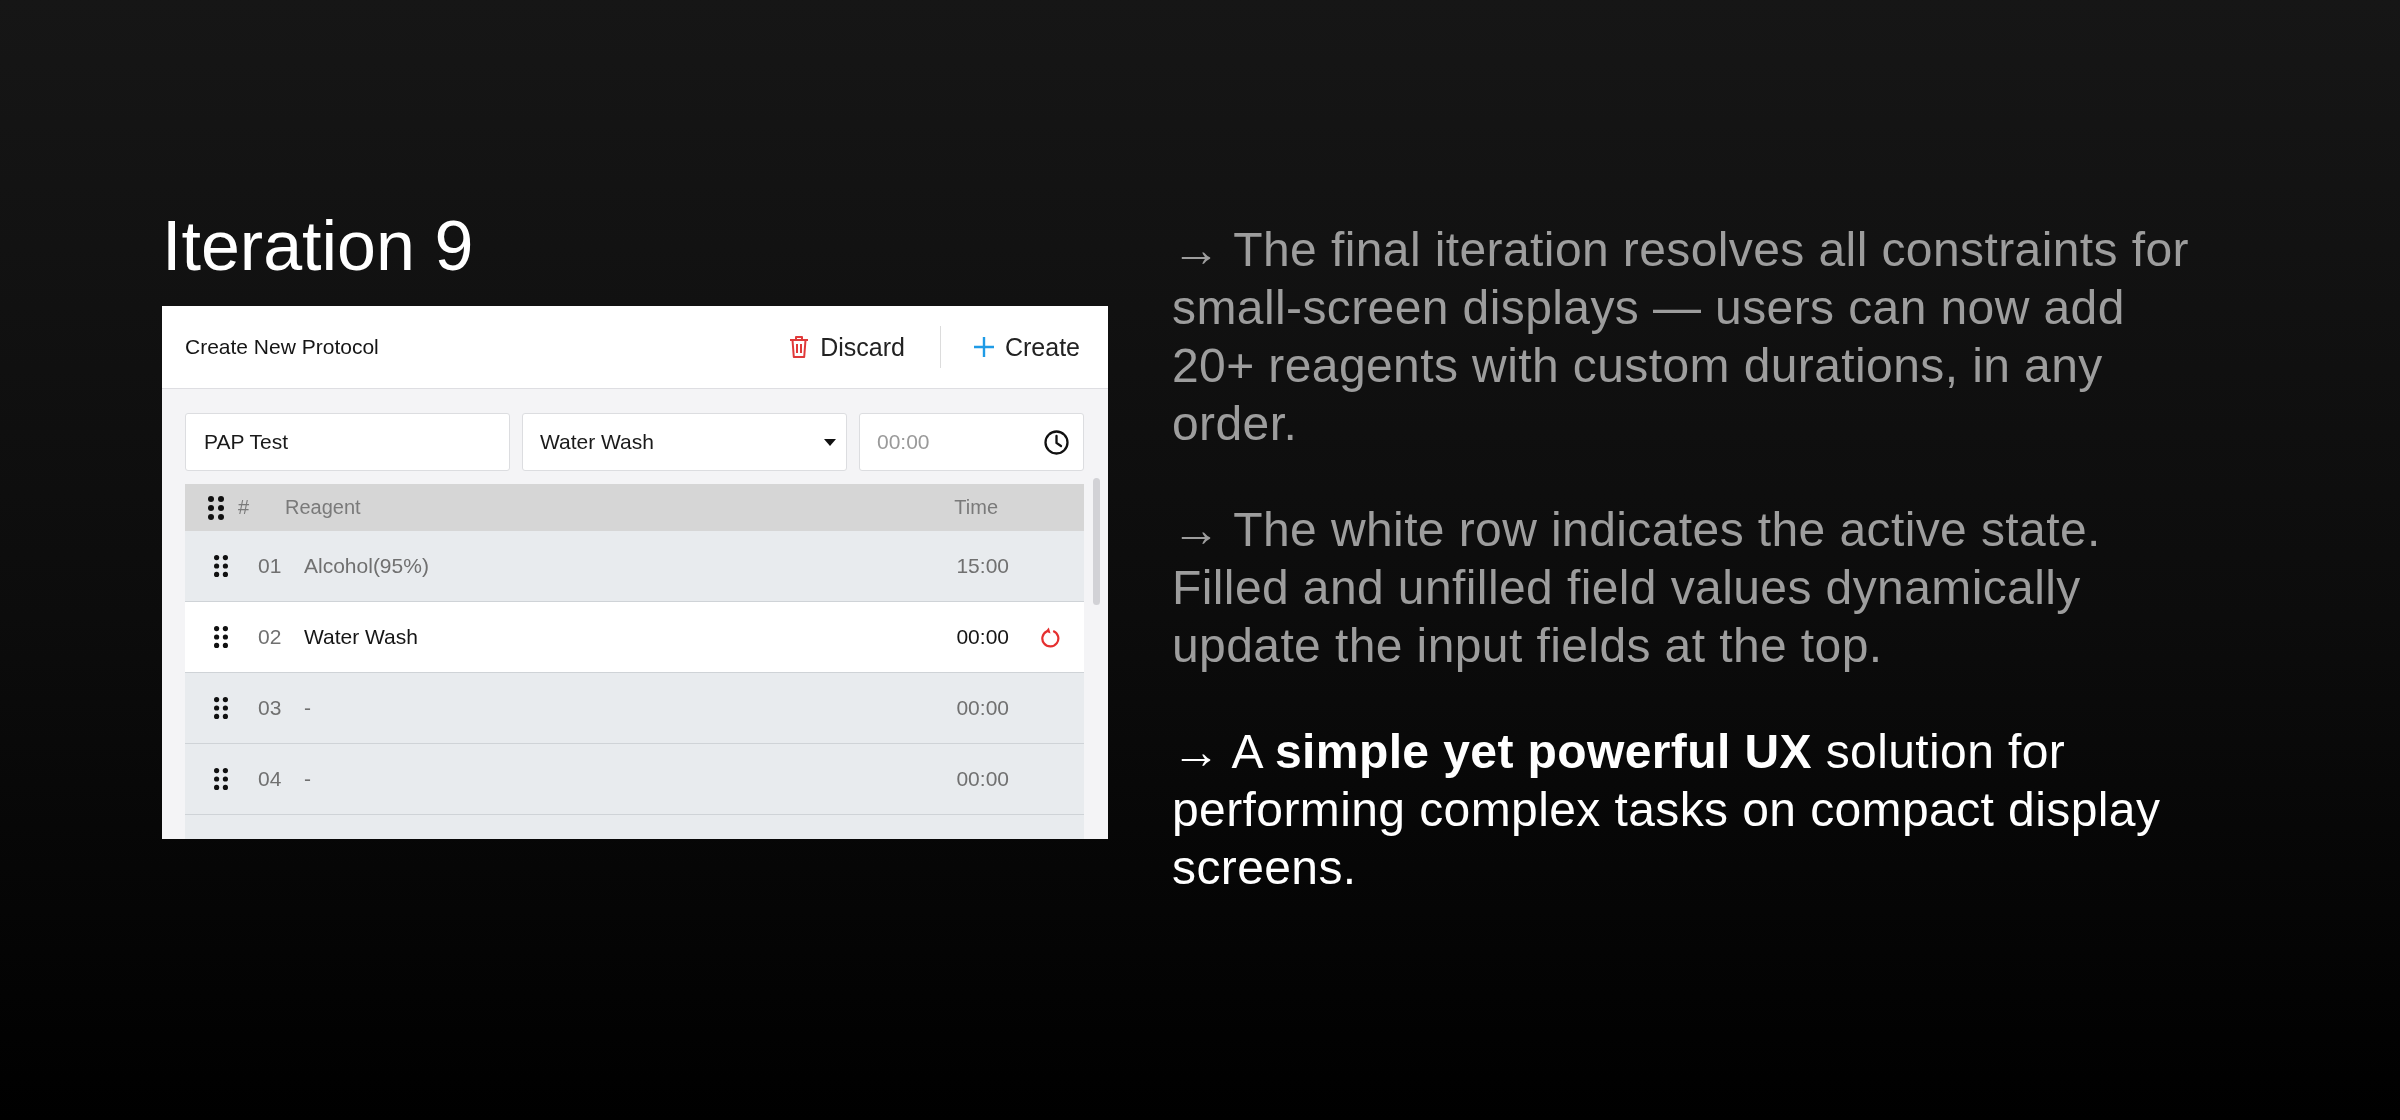 The height and width of the screenshot is (1120, 2400). What do you see at coordinates (1056, 442) in the screenshot?
I see `clock-icon` at bounding box center [1056, 442].